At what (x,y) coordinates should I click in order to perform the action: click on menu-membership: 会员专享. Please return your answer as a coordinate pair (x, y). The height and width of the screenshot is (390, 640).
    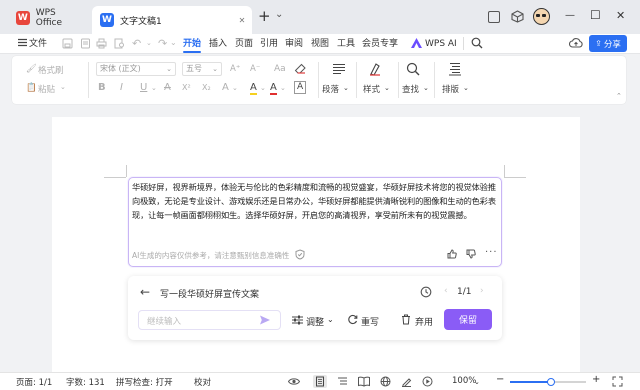
    Looking at the image, I should click on (380, 44).